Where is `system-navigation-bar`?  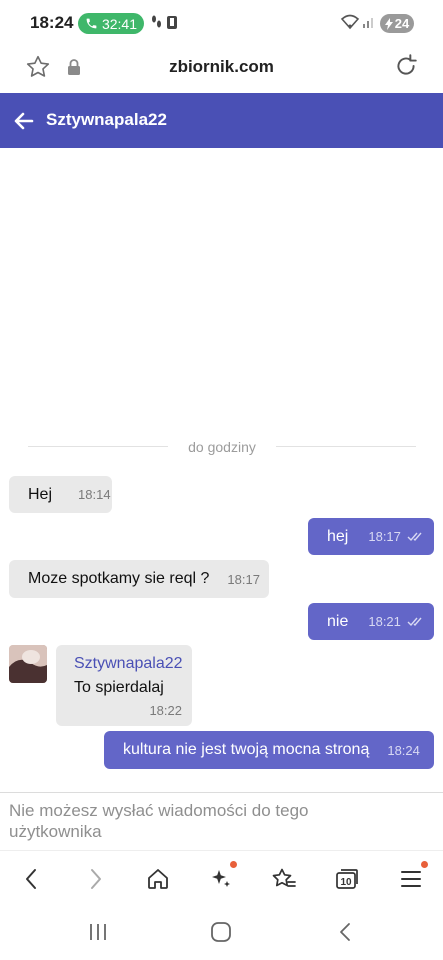
system-navigation-bar is located at coordinates (221, 933).